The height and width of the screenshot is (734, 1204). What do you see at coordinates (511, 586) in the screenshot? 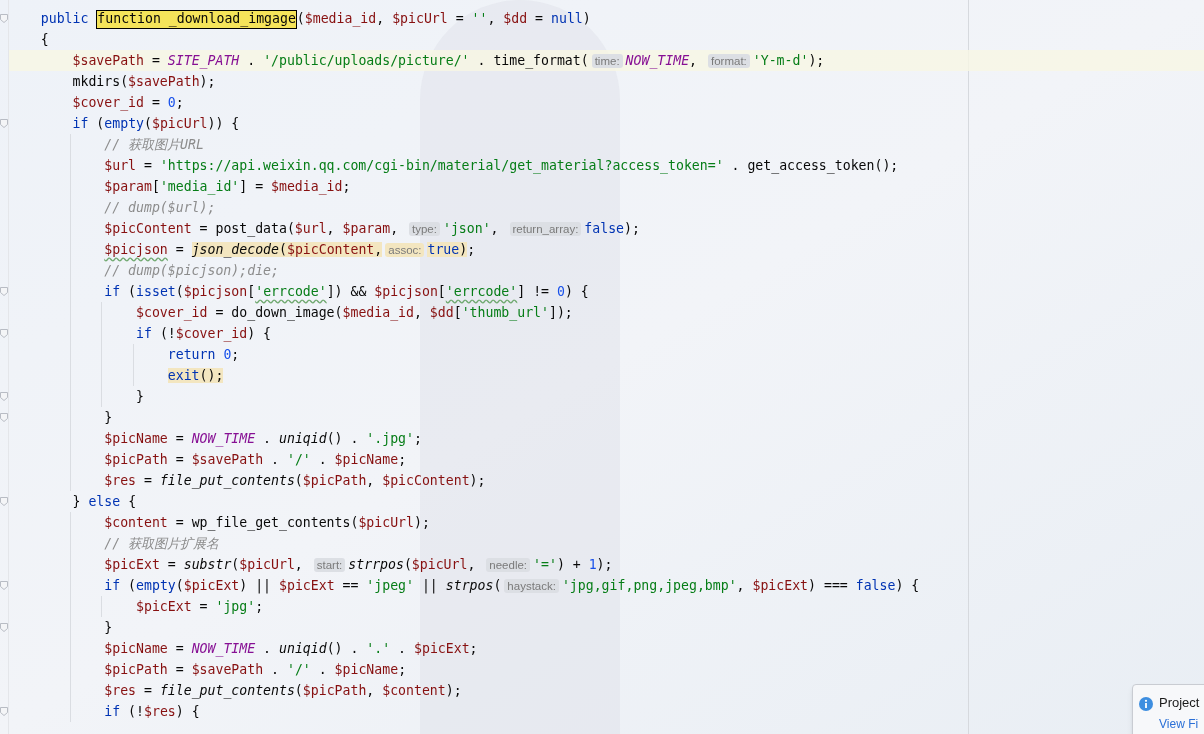
I see `code-line: if (empty($picExt) || $picExt == 'jpeg' || strpos( haystack: 'jpg,gif,png,jpeg,bmp', $picExt) === false) {` at bounding box center [511, 586].